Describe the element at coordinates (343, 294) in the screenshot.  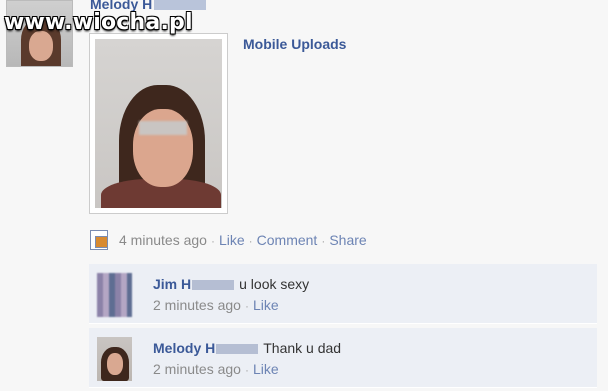
I see `comment-item: Jim Hu look sexy 2 minutes ago · Like` at that location.